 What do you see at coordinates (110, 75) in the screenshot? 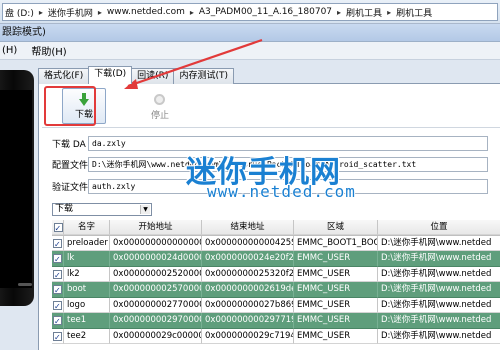
I see `tab-download: 下载(D)` at bounding box center [110, 75].